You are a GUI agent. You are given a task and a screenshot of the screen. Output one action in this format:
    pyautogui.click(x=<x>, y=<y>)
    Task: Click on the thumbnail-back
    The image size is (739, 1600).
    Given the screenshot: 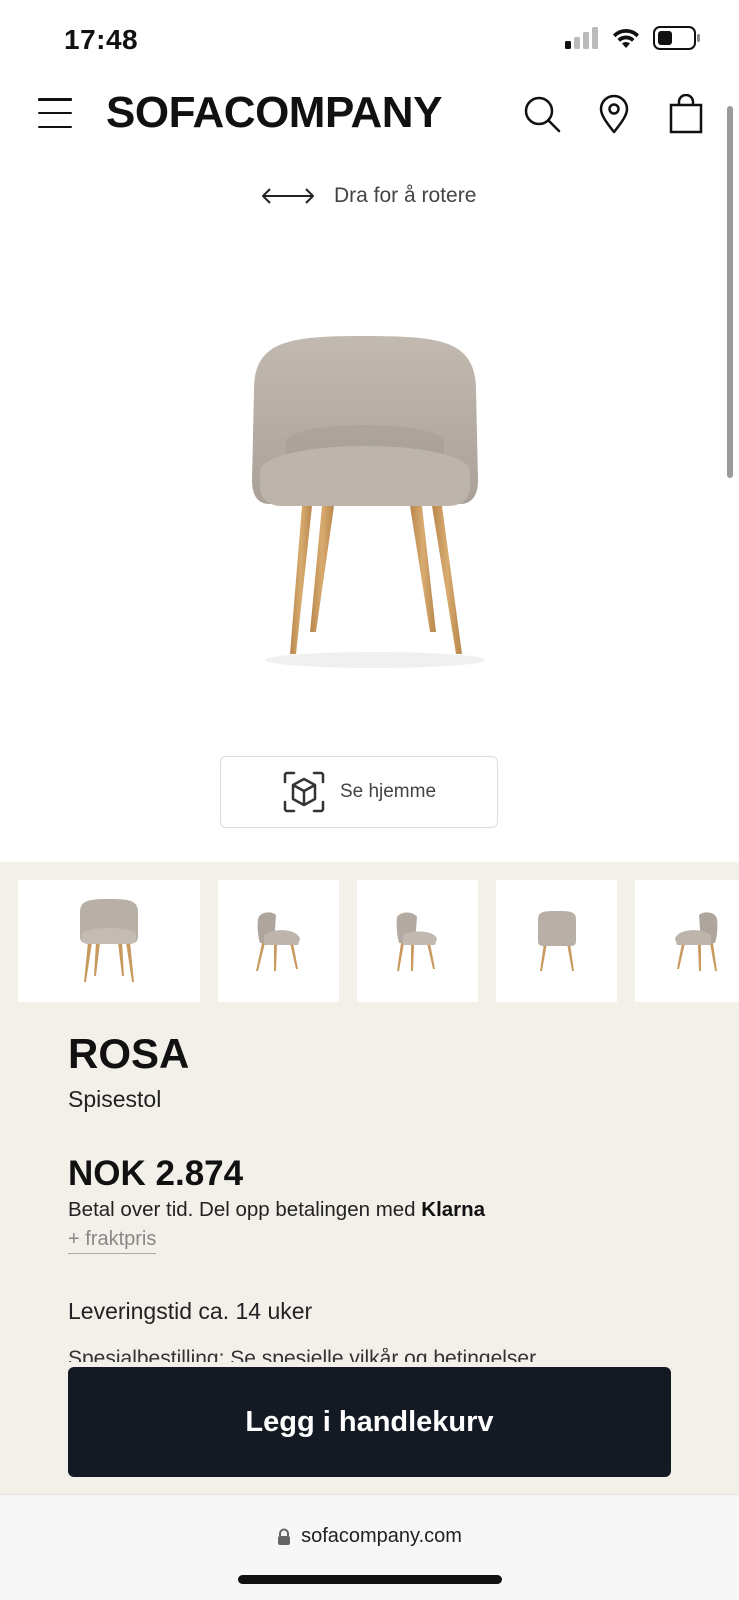 What is the action you would take?
    pyautogui.click(x=556, y=941)
    